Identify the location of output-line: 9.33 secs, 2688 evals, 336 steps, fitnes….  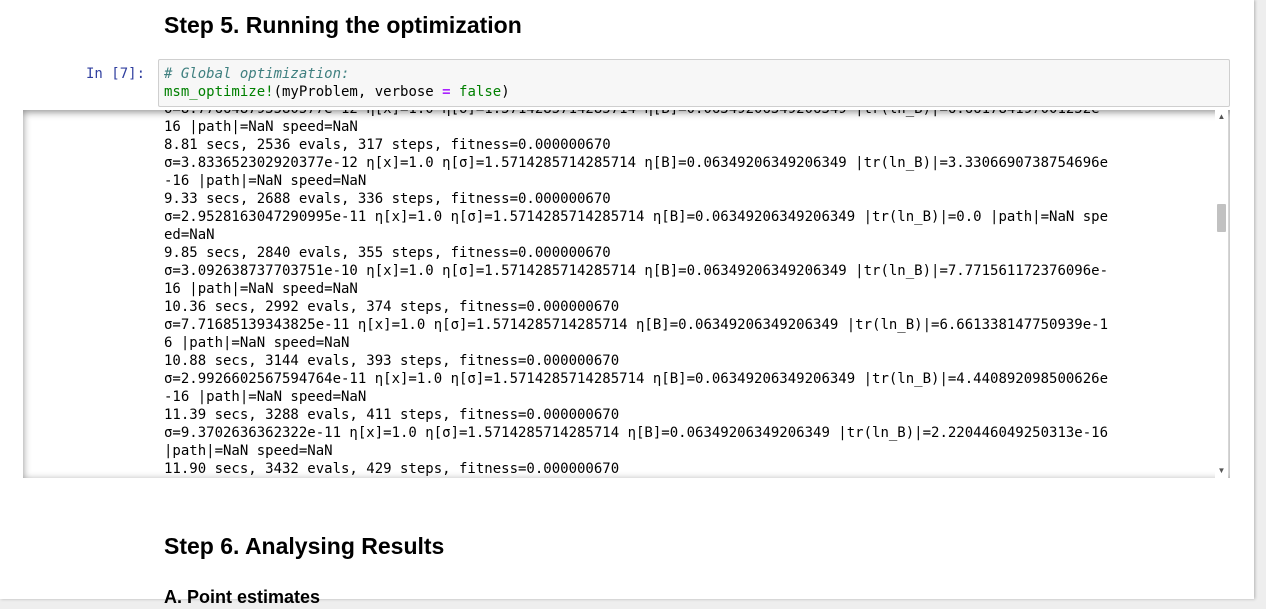
(387, 199).